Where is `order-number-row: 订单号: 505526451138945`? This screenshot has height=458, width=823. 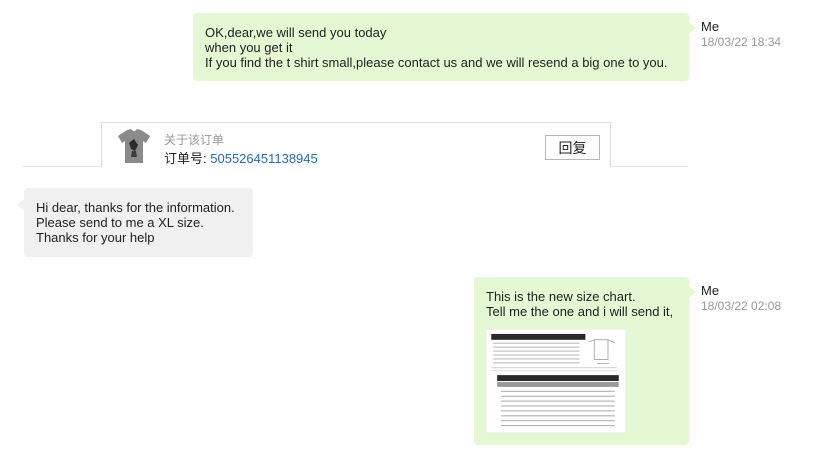
order-number-row: 订单号: 505526451138945 is located at coordinates (241, 157).